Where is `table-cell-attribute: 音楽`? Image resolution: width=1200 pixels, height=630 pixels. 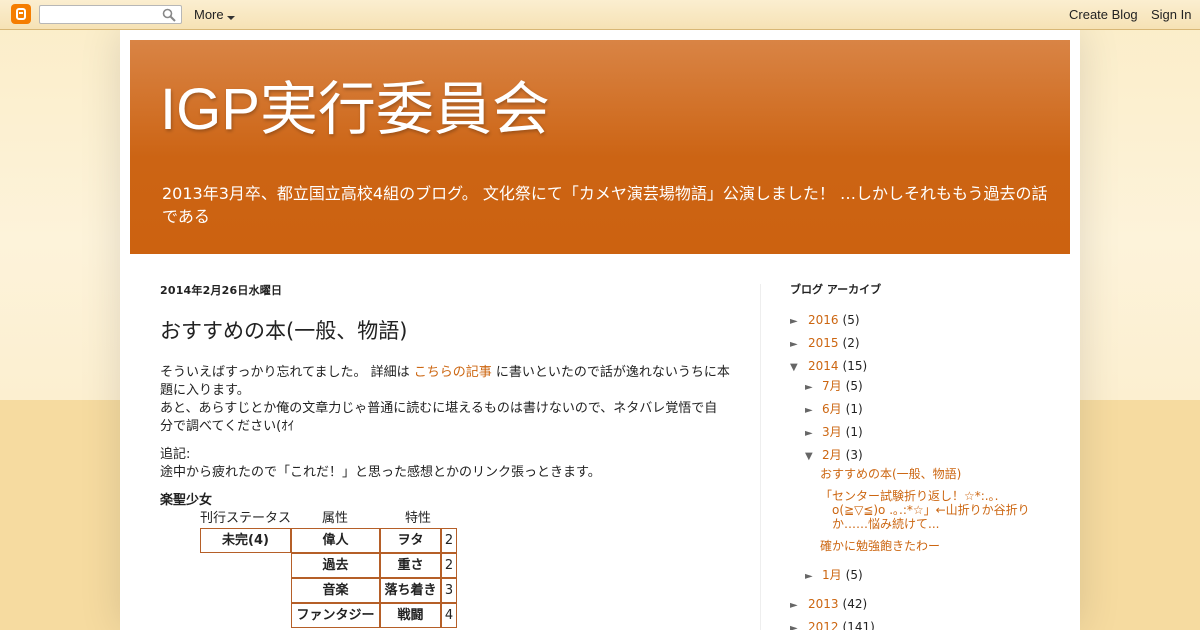
table-cell-attribute: 音楽 is located at coordinates (335, 590).